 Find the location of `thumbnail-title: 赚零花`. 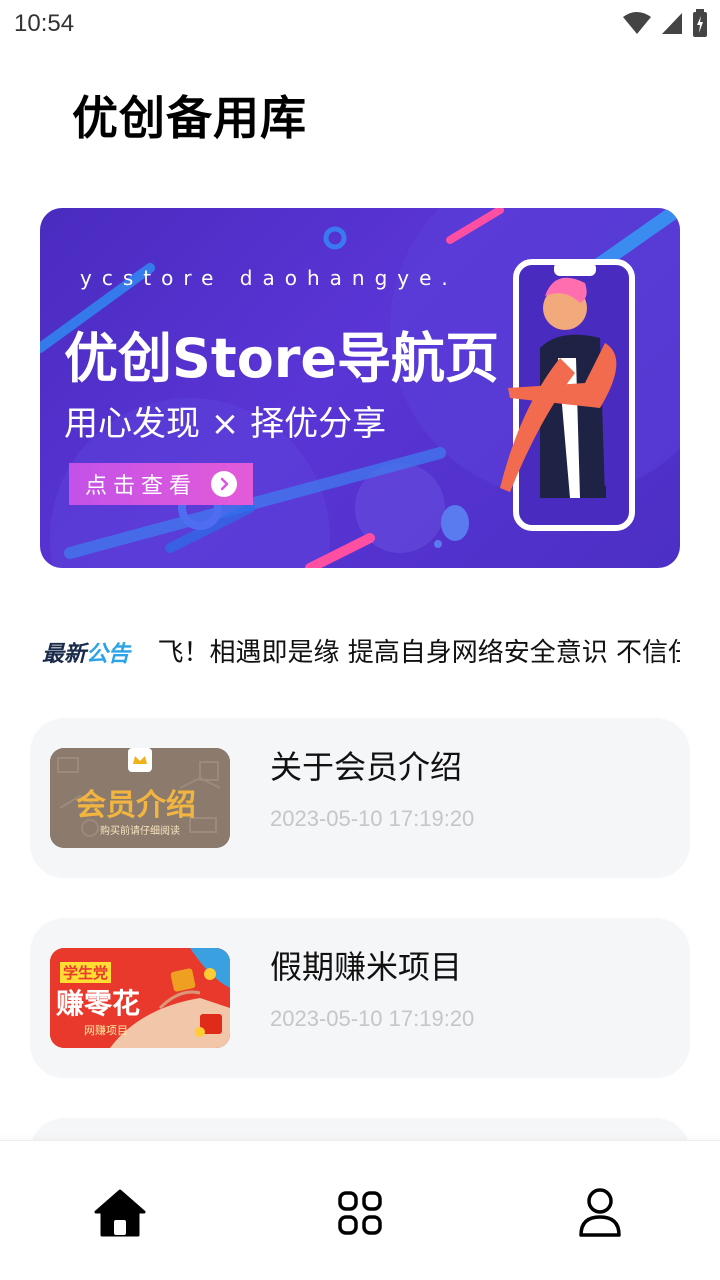

thumbnail-title: 赚零花 is located at coordinates (98, 1003).